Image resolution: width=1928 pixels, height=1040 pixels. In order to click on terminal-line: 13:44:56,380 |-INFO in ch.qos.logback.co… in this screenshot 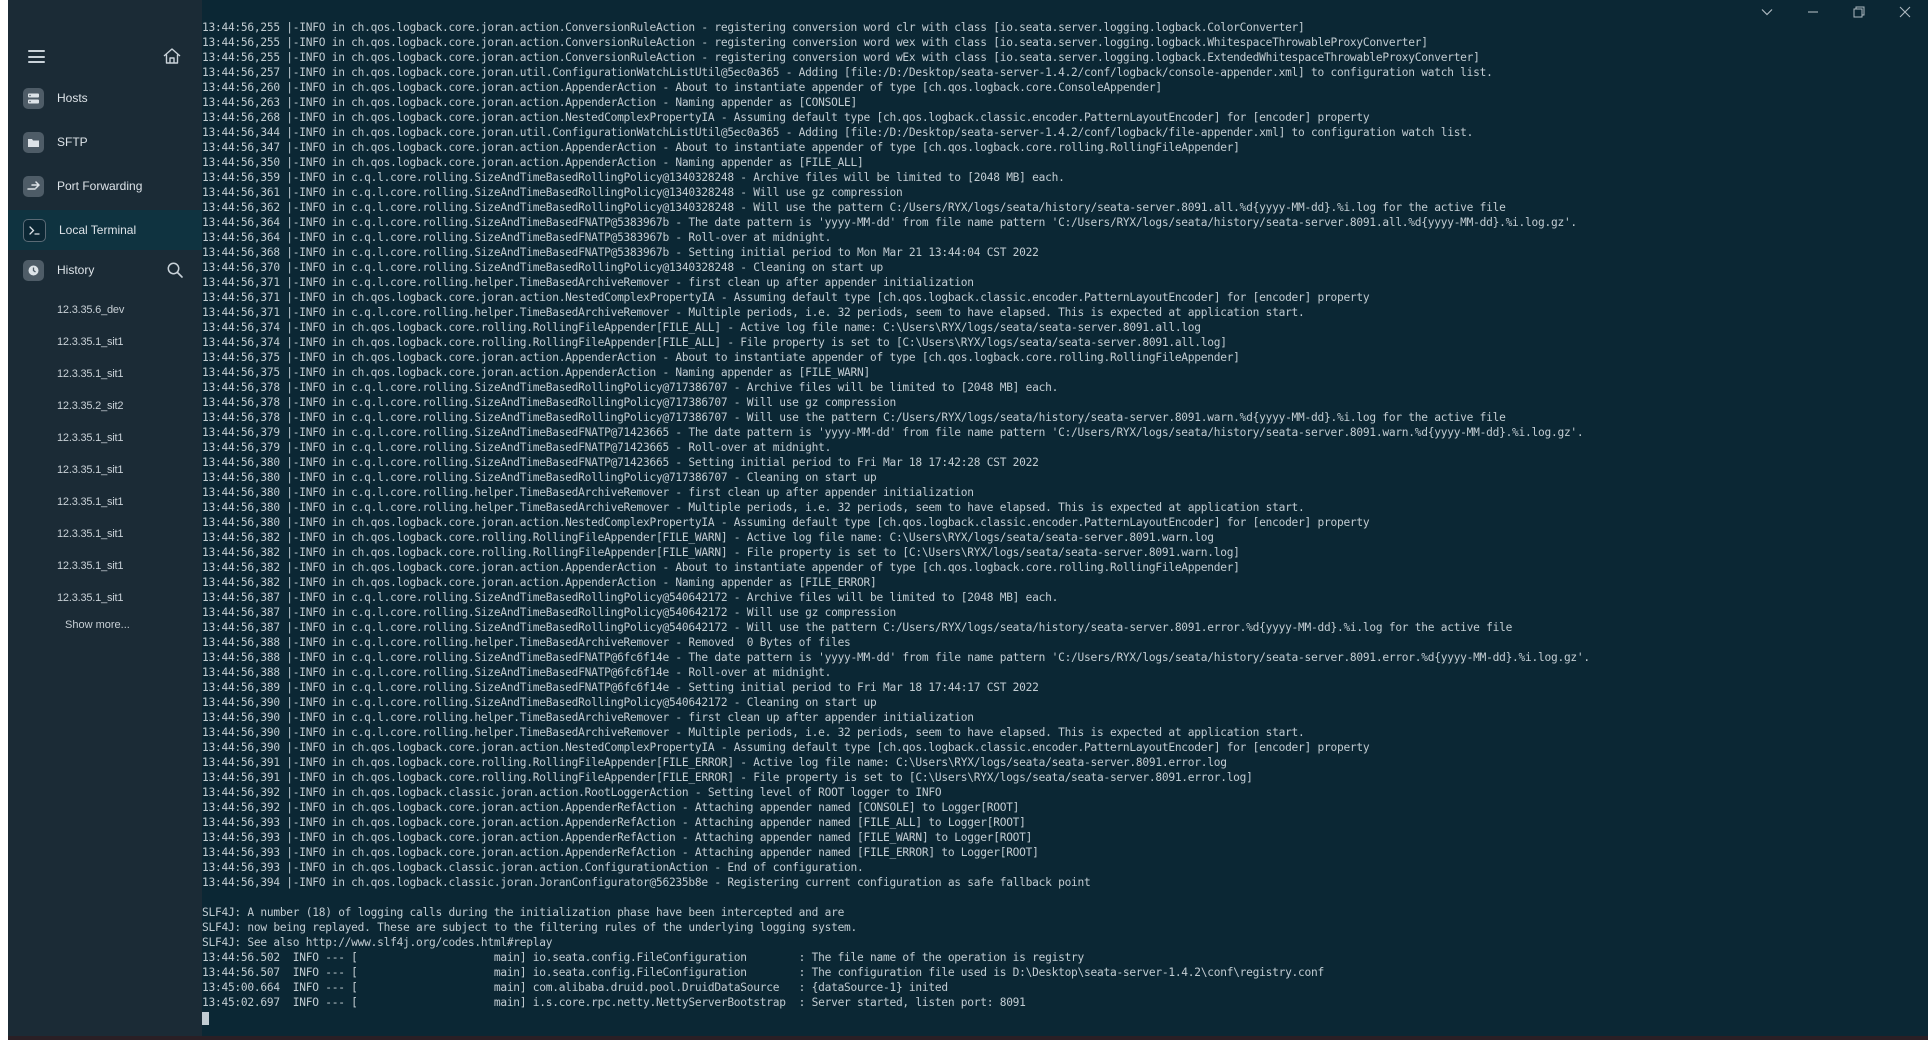, I will do `click(786, 522)`.